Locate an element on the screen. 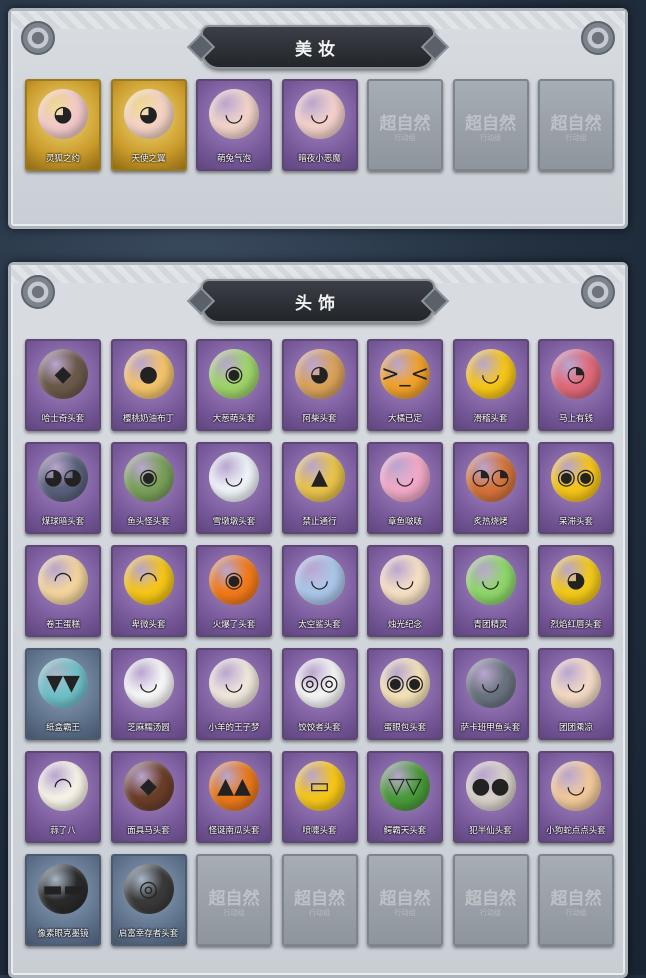  makeup-item-card: ◕ 灵狐之约 is located at coordinates (63, 125).